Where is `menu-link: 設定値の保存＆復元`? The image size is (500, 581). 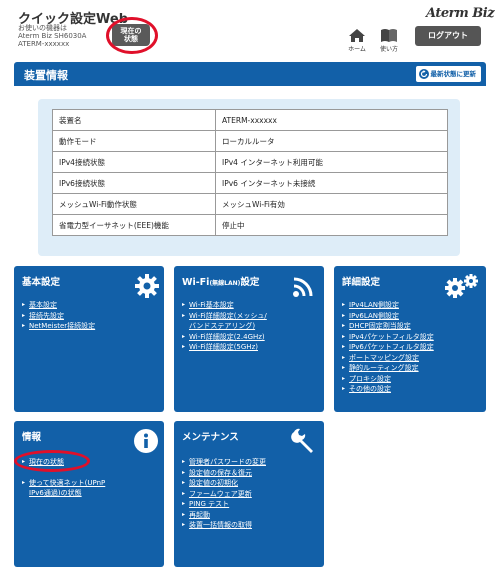 menu-link: 設定値の保存＆復元 is located at coordinates (224, 473).